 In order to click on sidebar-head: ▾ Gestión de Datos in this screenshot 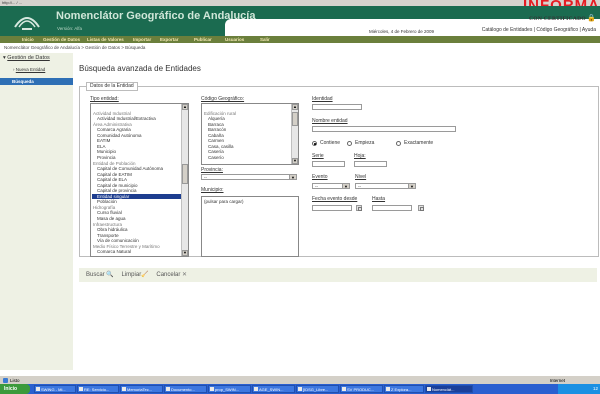, I will do `click(26, 58)`.